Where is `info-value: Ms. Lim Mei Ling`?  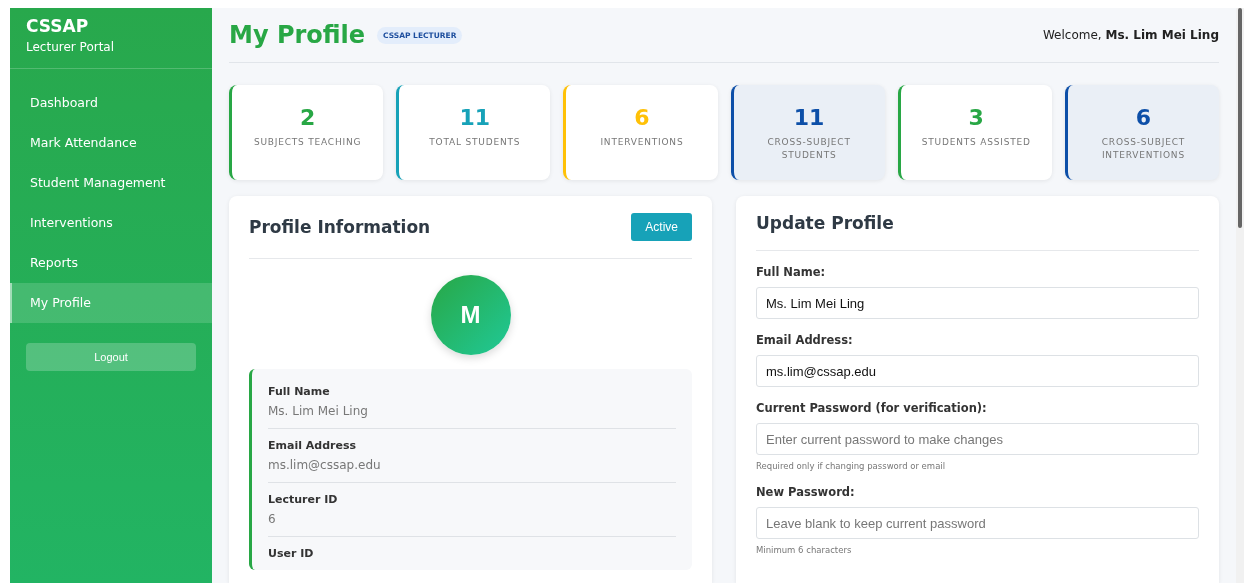
info-value: Ms. Lim Mei Ling is located at coordinates (318, 411).